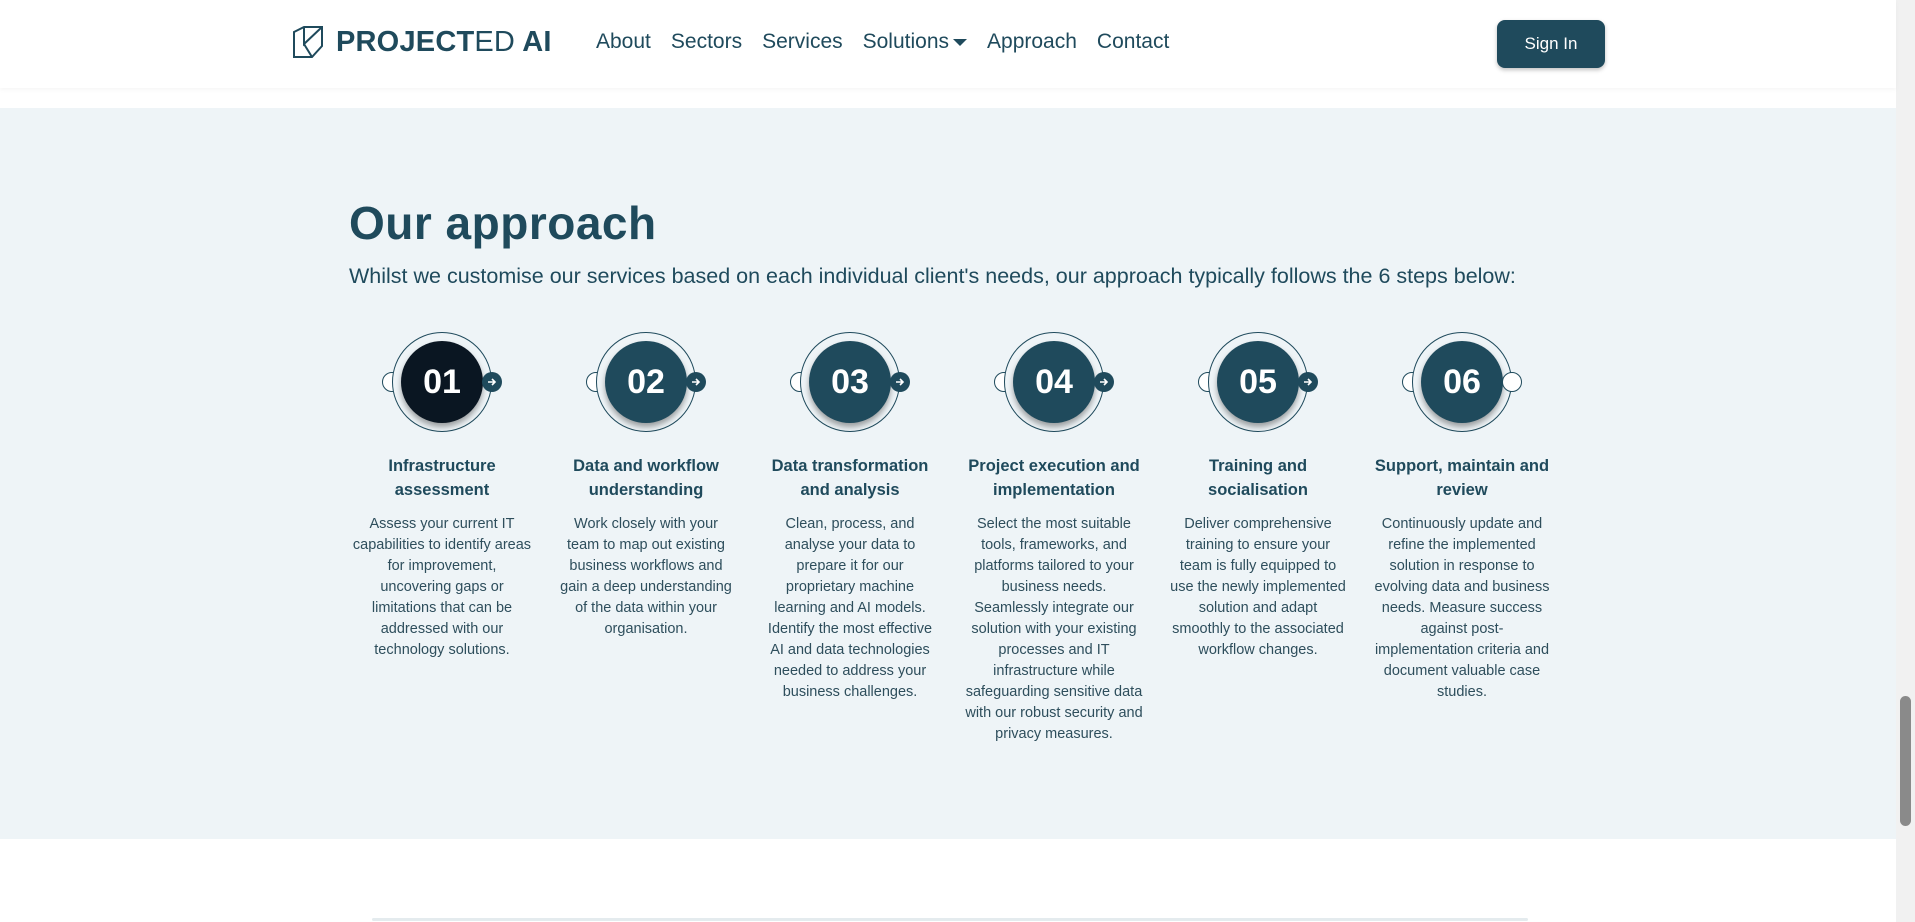 The width and height of the screenshot is (1915, 922). What do you see at coordinates (950, 919) in the screenshot?
I see `next-section-edge` at bounding box center [950, 919].